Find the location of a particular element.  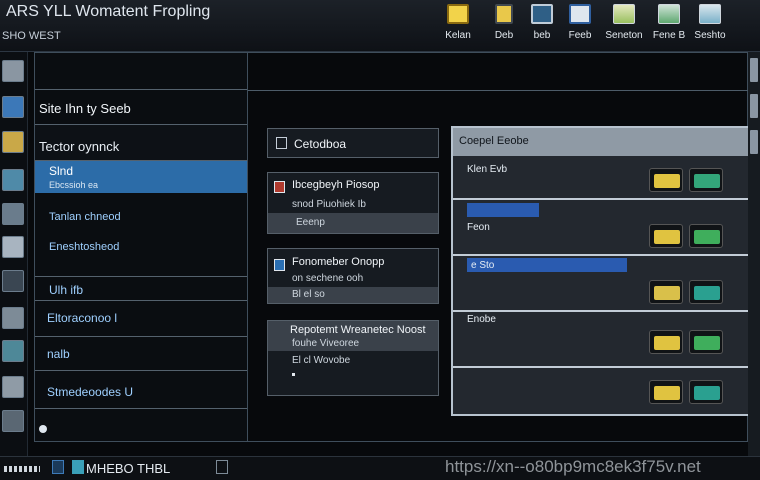

toolbar-button-feeb: Feeb is located at coordinates (580, 26).